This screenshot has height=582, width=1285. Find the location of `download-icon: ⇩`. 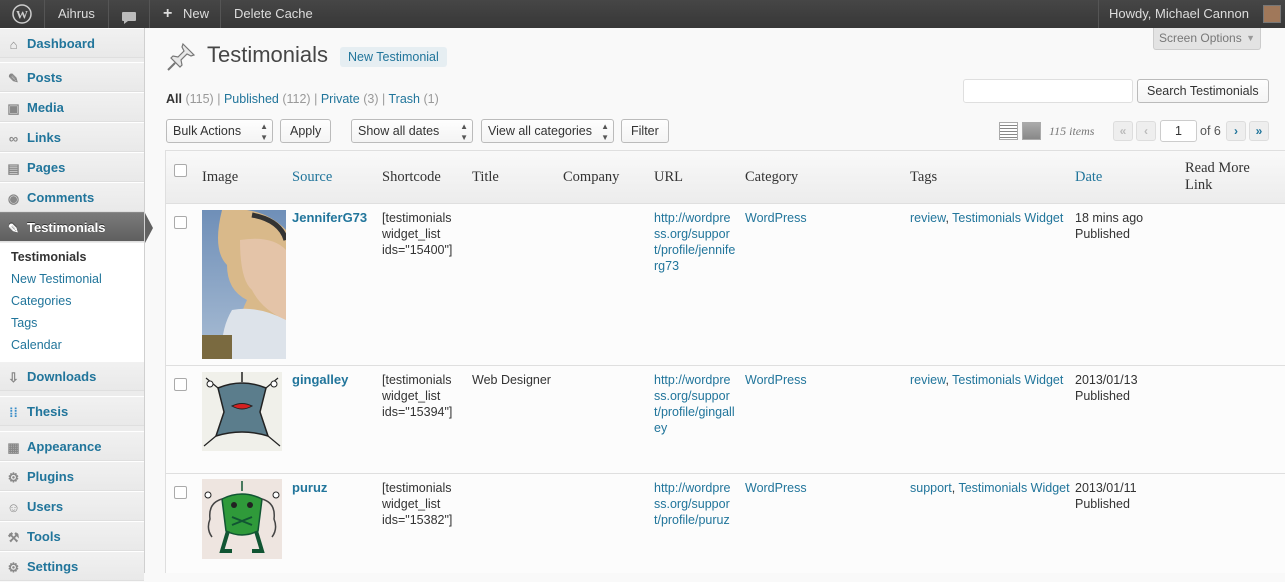

download-icon: ⇩ is located at coordinates (13, 377).